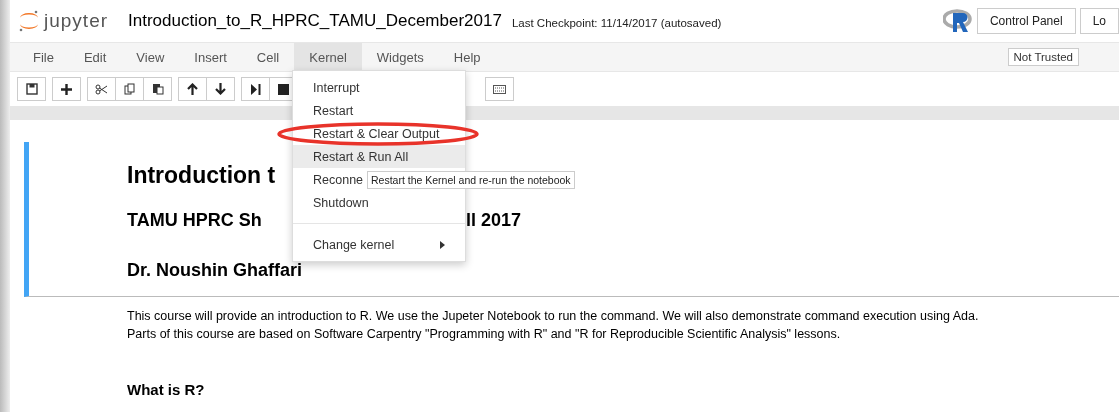 The height and width of the screenshot is (412, 1119). I want to click on save-button, so click(31, 89).